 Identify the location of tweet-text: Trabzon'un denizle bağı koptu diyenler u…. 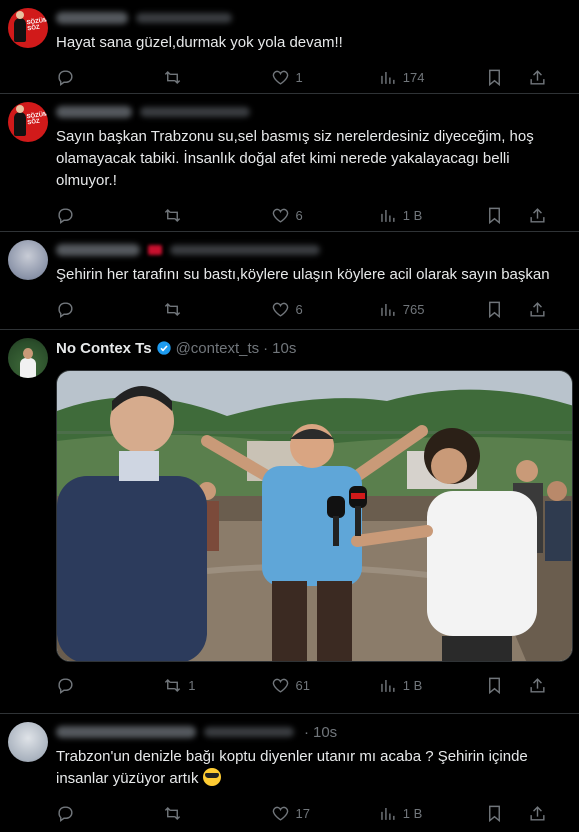
(292, 767).